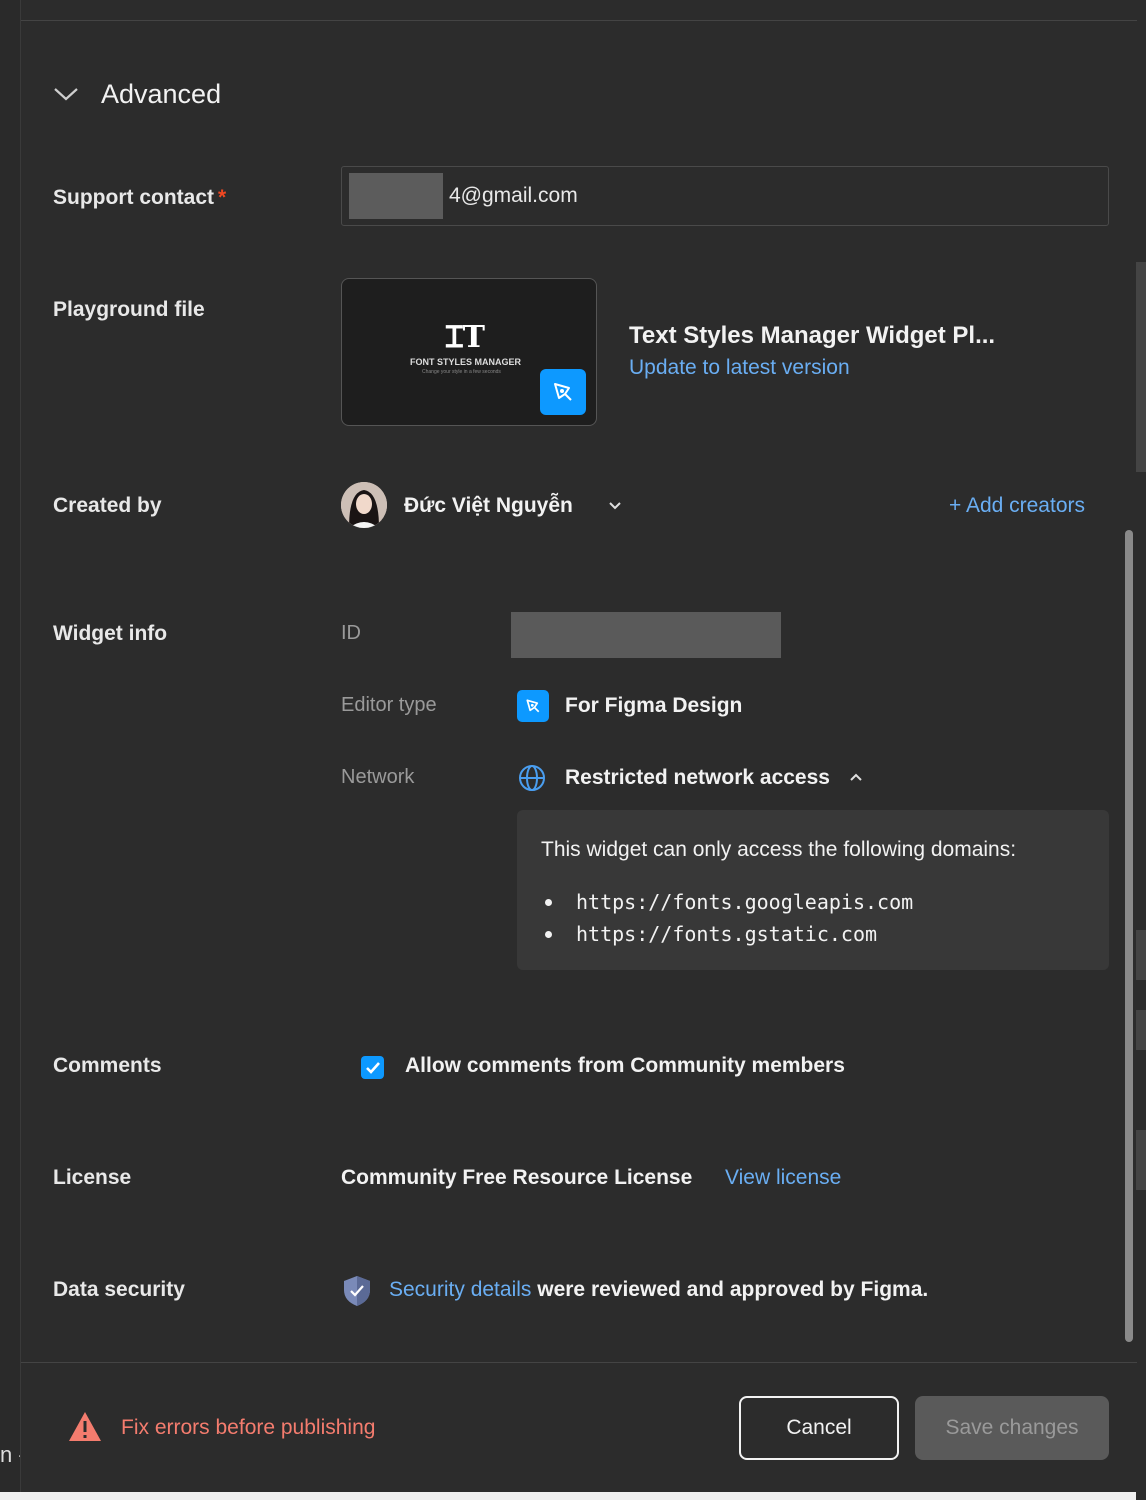  What do you see at coordinates (573, 1496) in the screenshot?
I see `background-page-strip` at bounding box center [573, 1496].